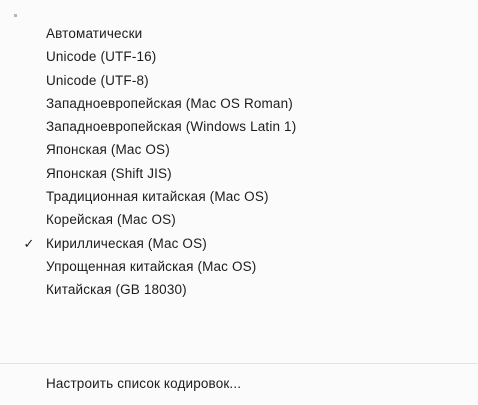 Image resolution: width=478 pixels, height=405 pixels. What do you see at coordinates (239, 289) in the screenshot?
I see `menu-item-gb18030: Китайская (GB 18030)` at bounding box center [239, 289].